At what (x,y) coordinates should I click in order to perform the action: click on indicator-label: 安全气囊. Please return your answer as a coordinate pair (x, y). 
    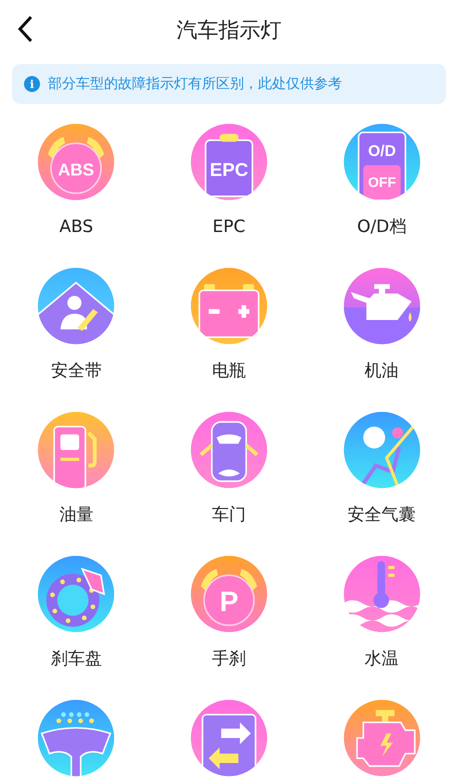
    Looking at the image, I should click on (382, 515).